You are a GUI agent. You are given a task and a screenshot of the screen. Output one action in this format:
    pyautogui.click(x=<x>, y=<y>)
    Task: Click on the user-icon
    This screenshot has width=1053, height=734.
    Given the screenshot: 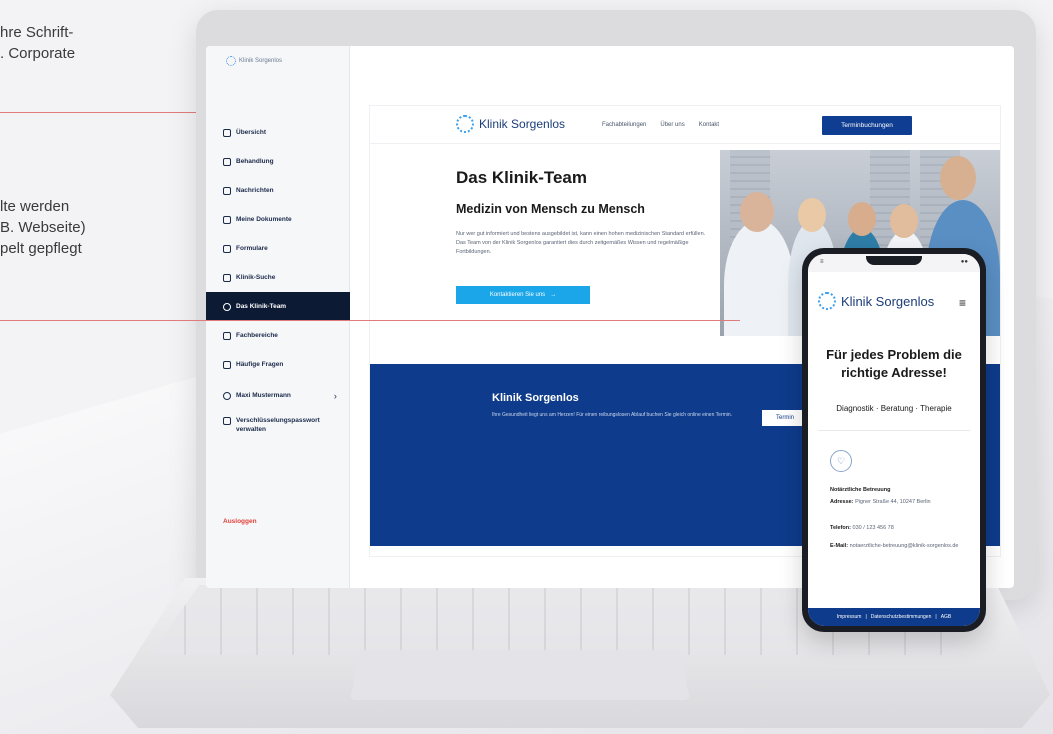 What is the action you would take?
    pyautogui.click(x=227, y=395)
    